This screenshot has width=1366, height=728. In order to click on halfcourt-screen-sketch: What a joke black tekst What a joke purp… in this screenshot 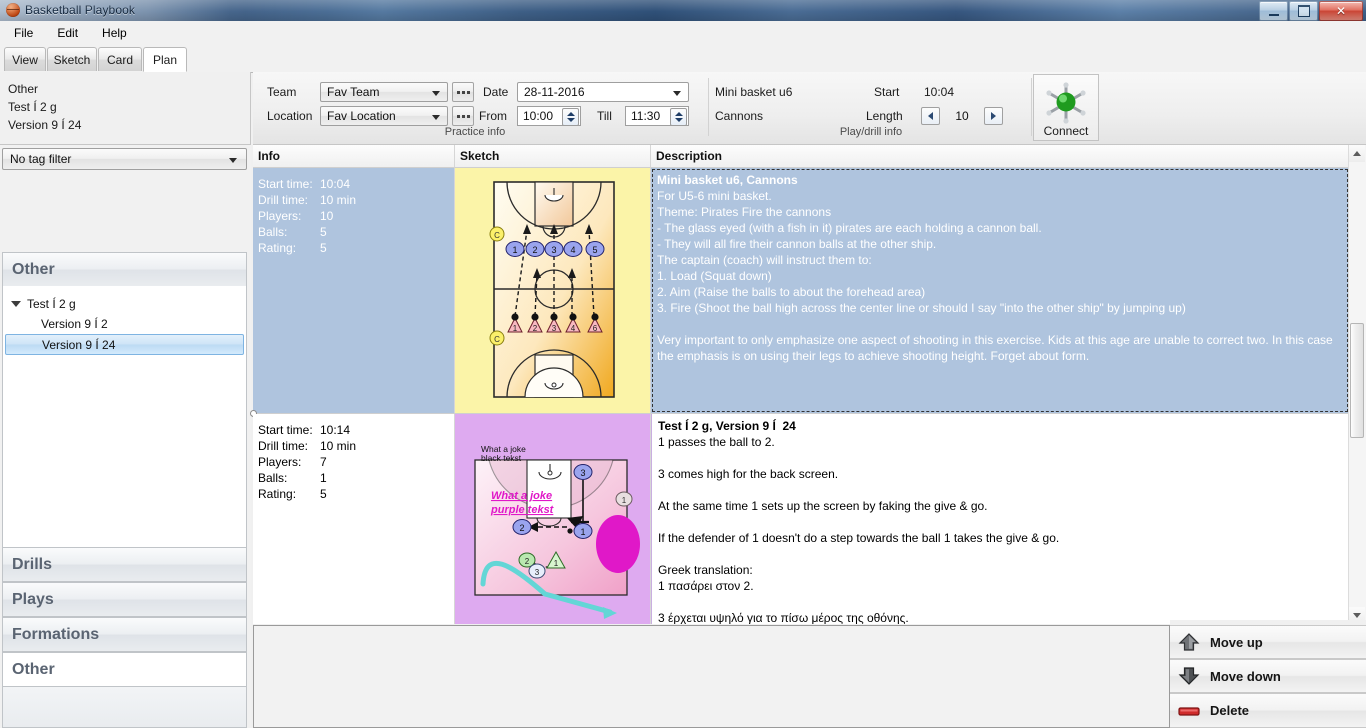, I will do `click(552, 519)`.